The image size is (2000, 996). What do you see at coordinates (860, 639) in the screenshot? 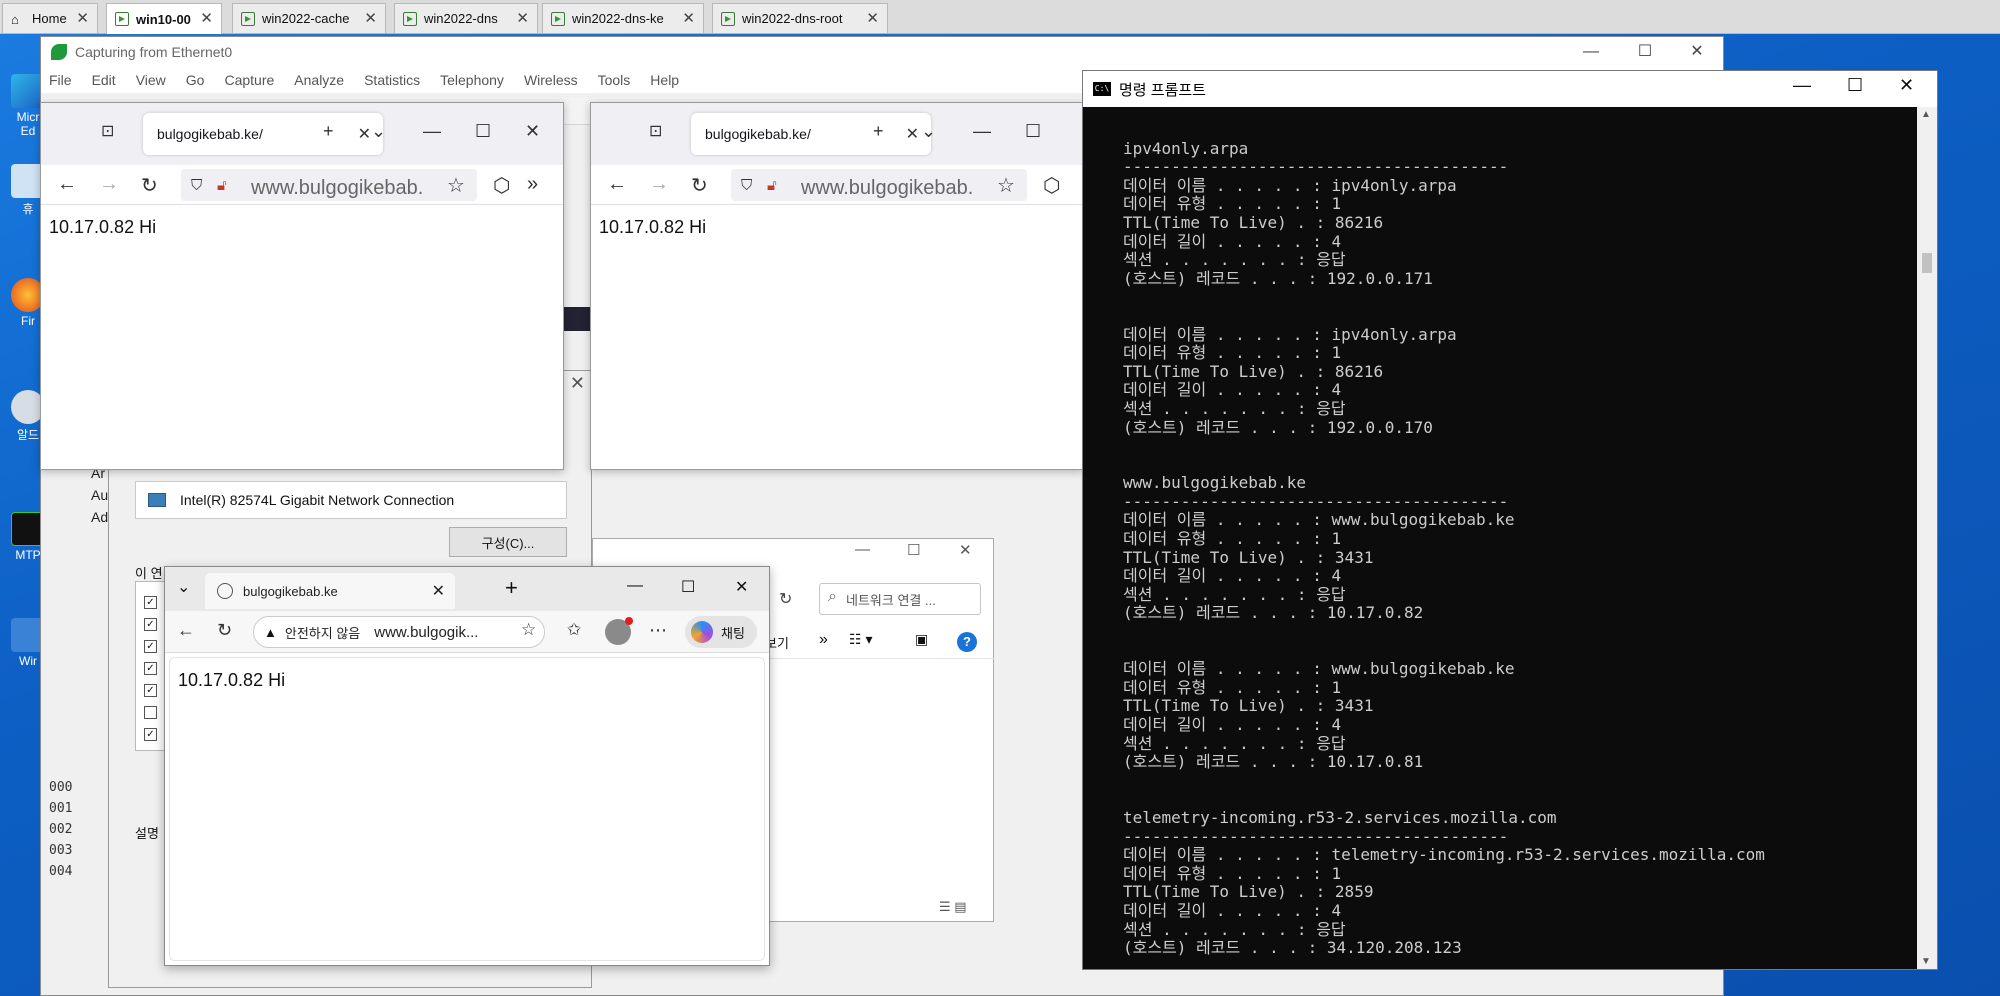
I see `view-options-icon: ☷ ▾` at bounding box center [860, 639].